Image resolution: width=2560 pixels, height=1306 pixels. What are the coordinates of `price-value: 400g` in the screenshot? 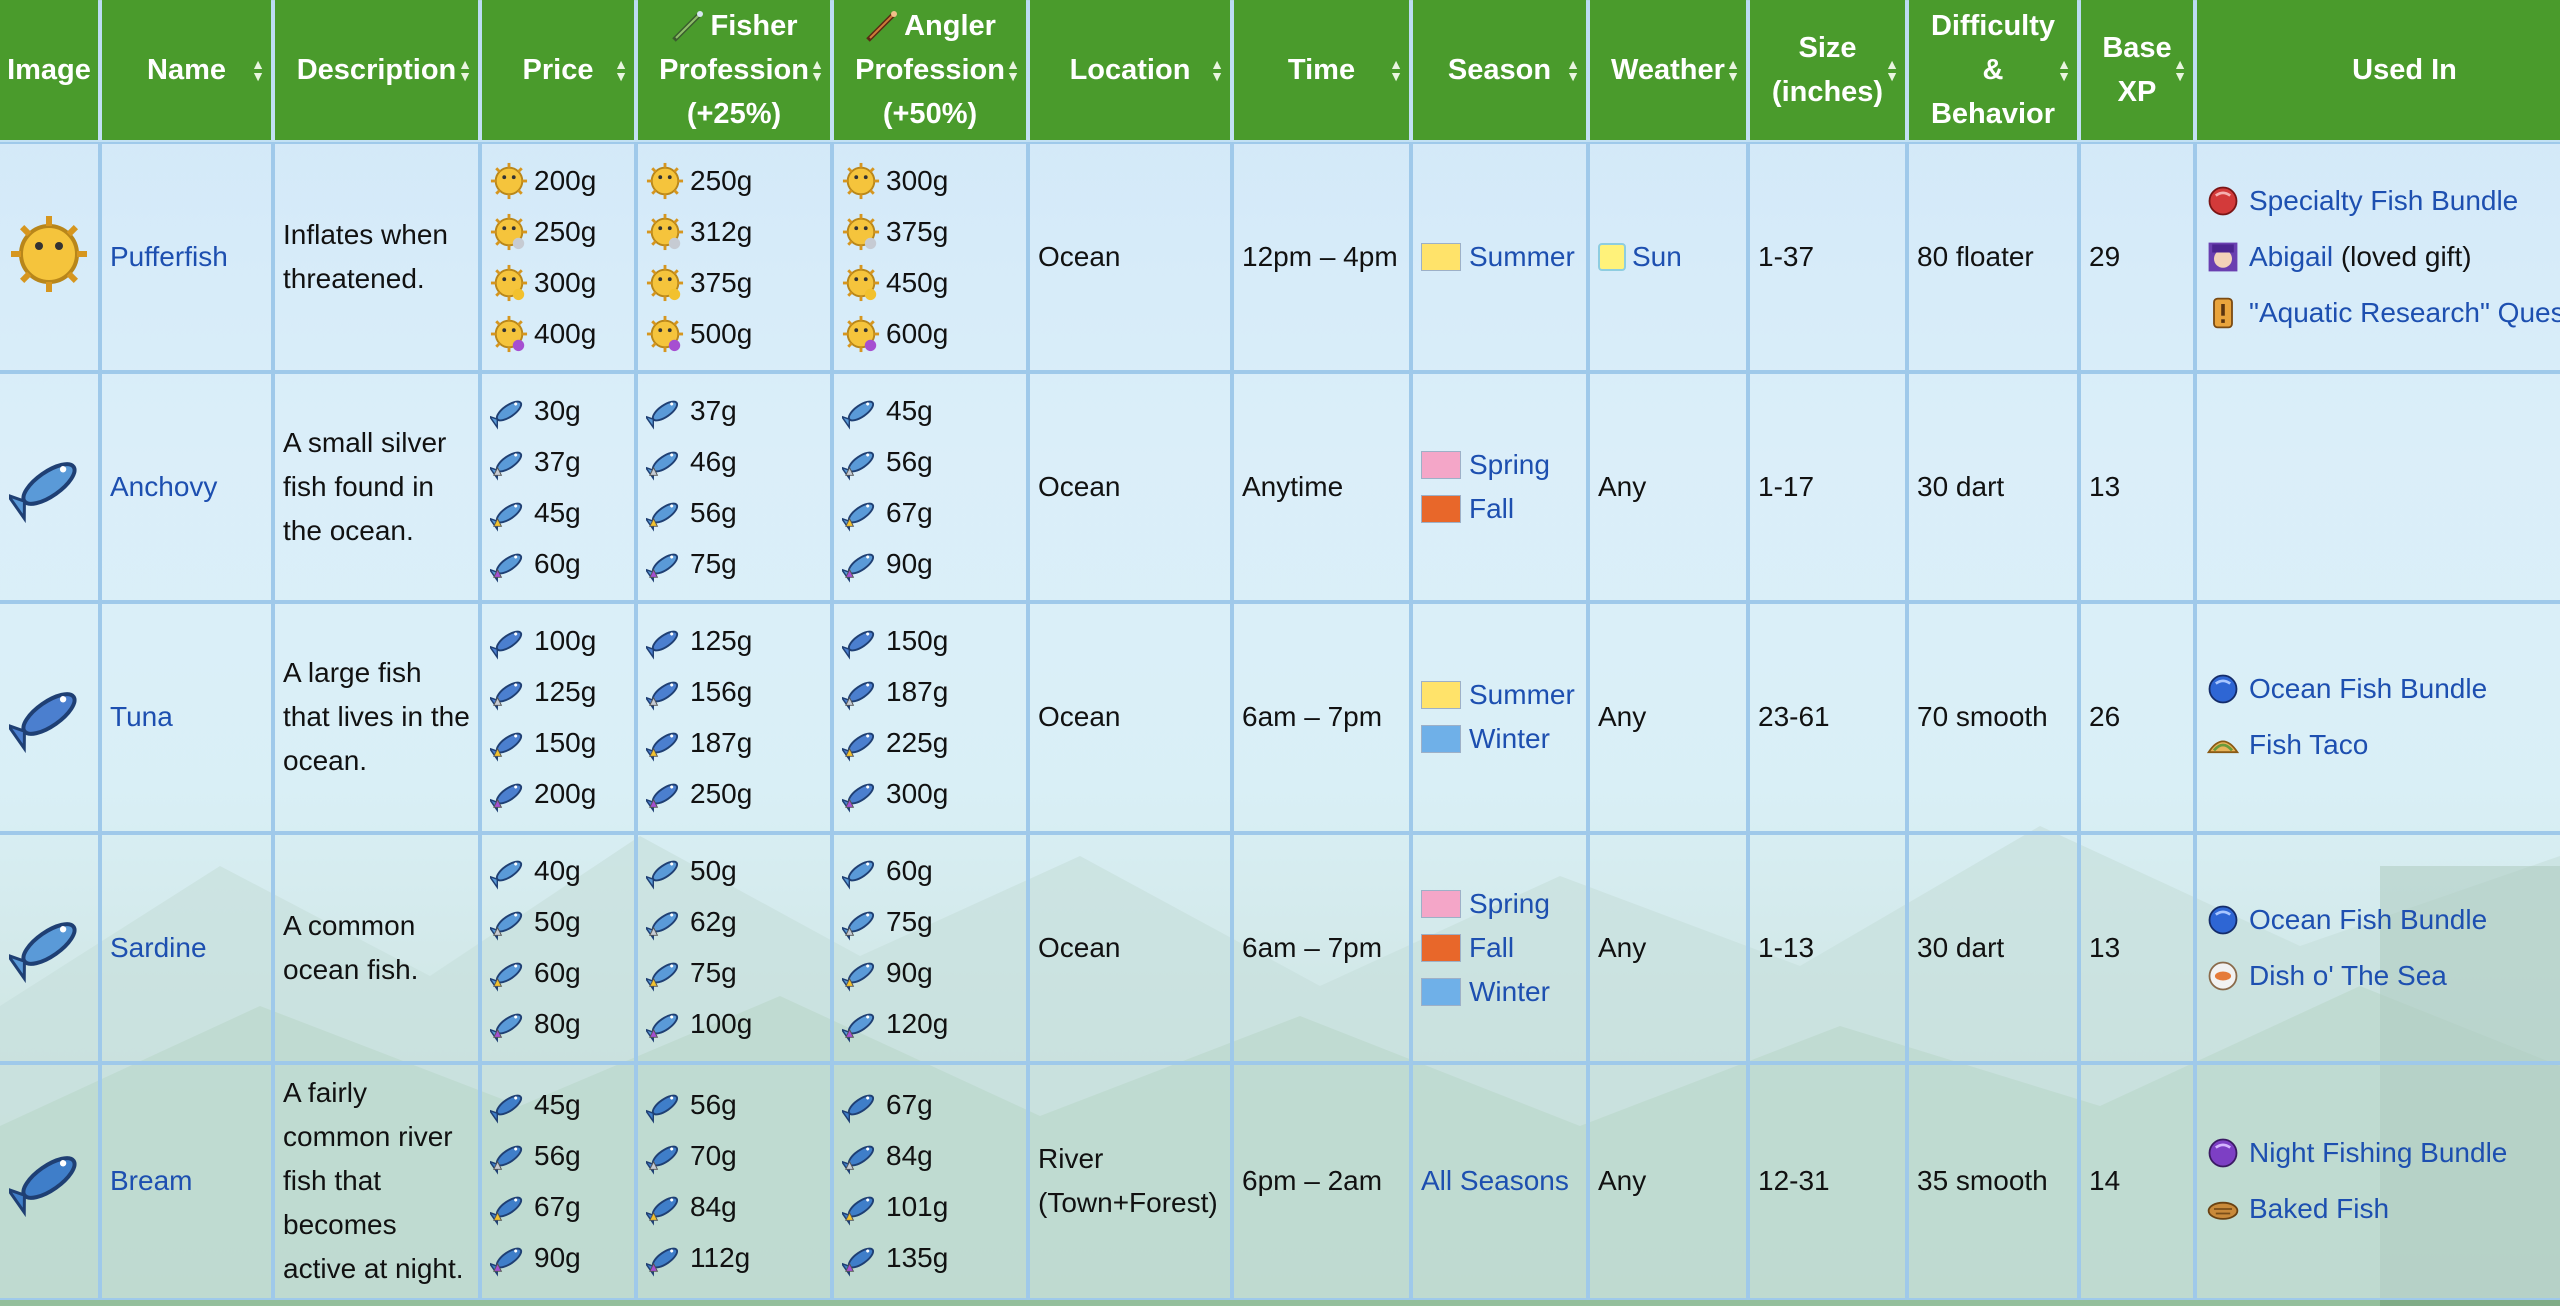 It's located at (565, 333).